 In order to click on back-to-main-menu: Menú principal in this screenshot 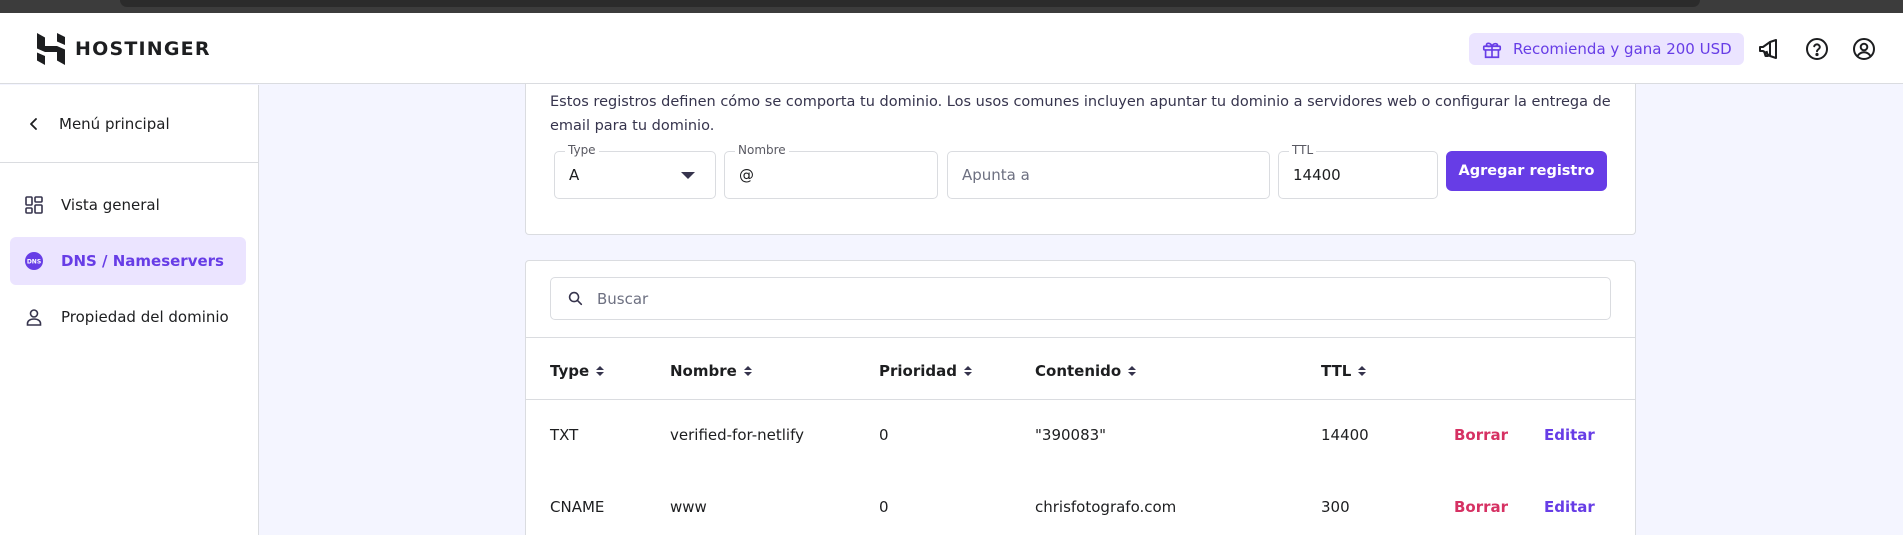, I will do `click(129, 124)`.